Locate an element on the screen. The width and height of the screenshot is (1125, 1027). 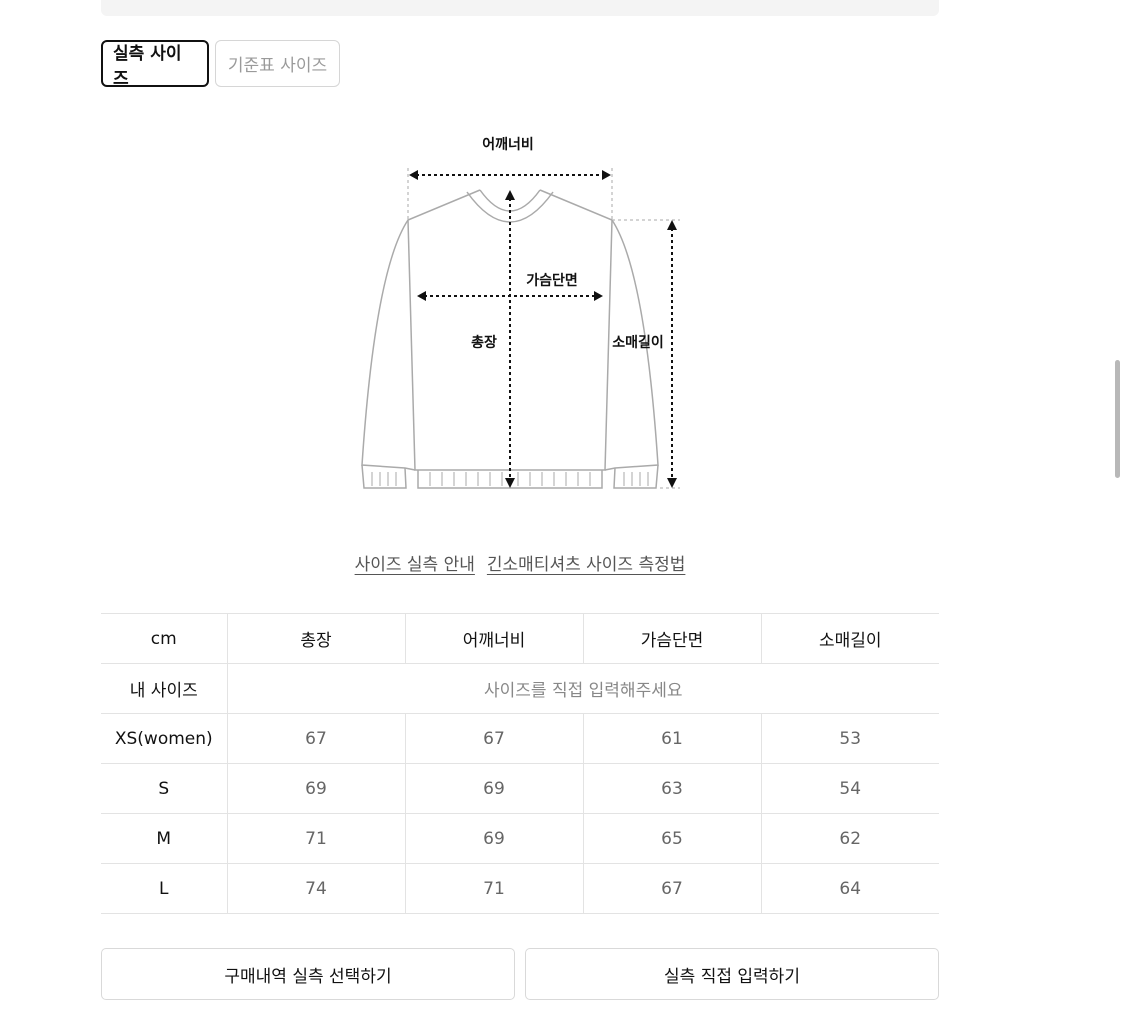
table-row: XS(women) 67 67 61 53 is located at coordinates (520, 738).